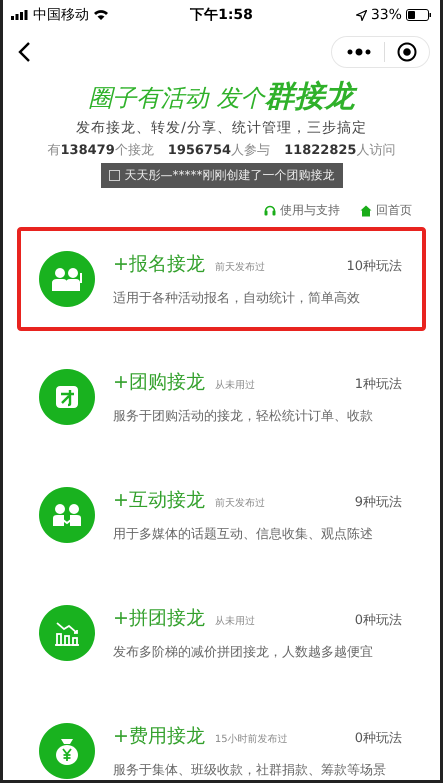  I want to click on stat-text: 11822825人访问, so click(340, 150).